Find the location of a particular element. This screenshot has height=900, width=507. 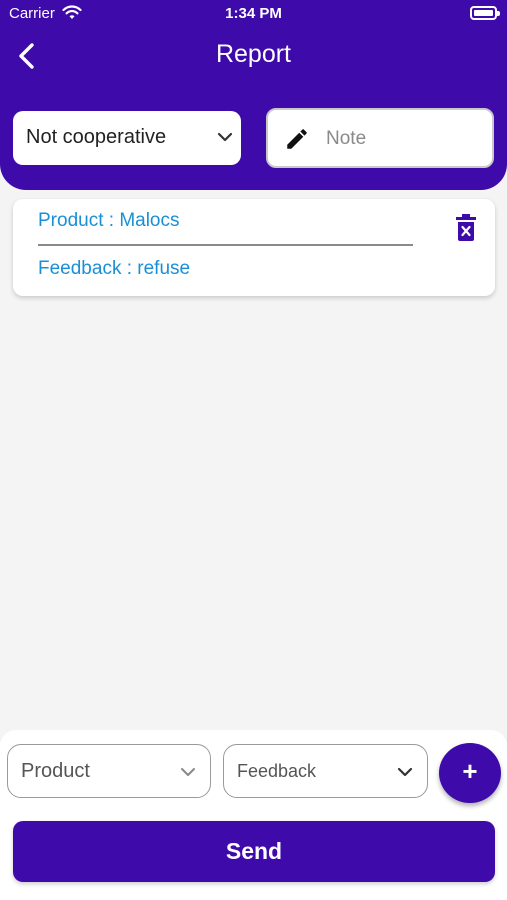

feedback-dropdown: Feedback is located at coordinates (325, 771).